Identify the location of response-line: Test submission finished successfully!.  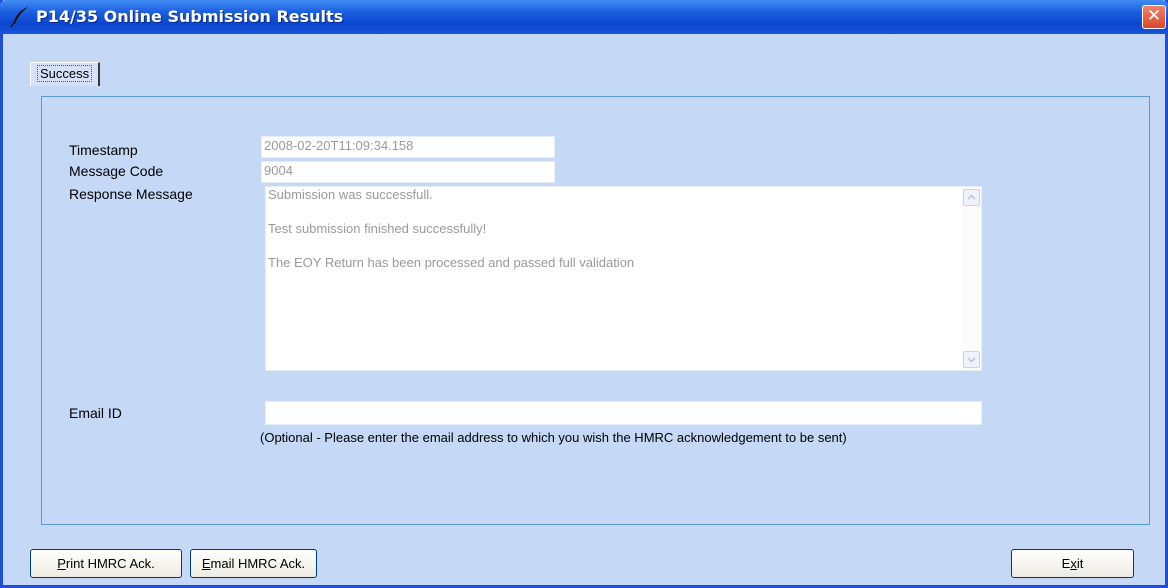
(377, 228).